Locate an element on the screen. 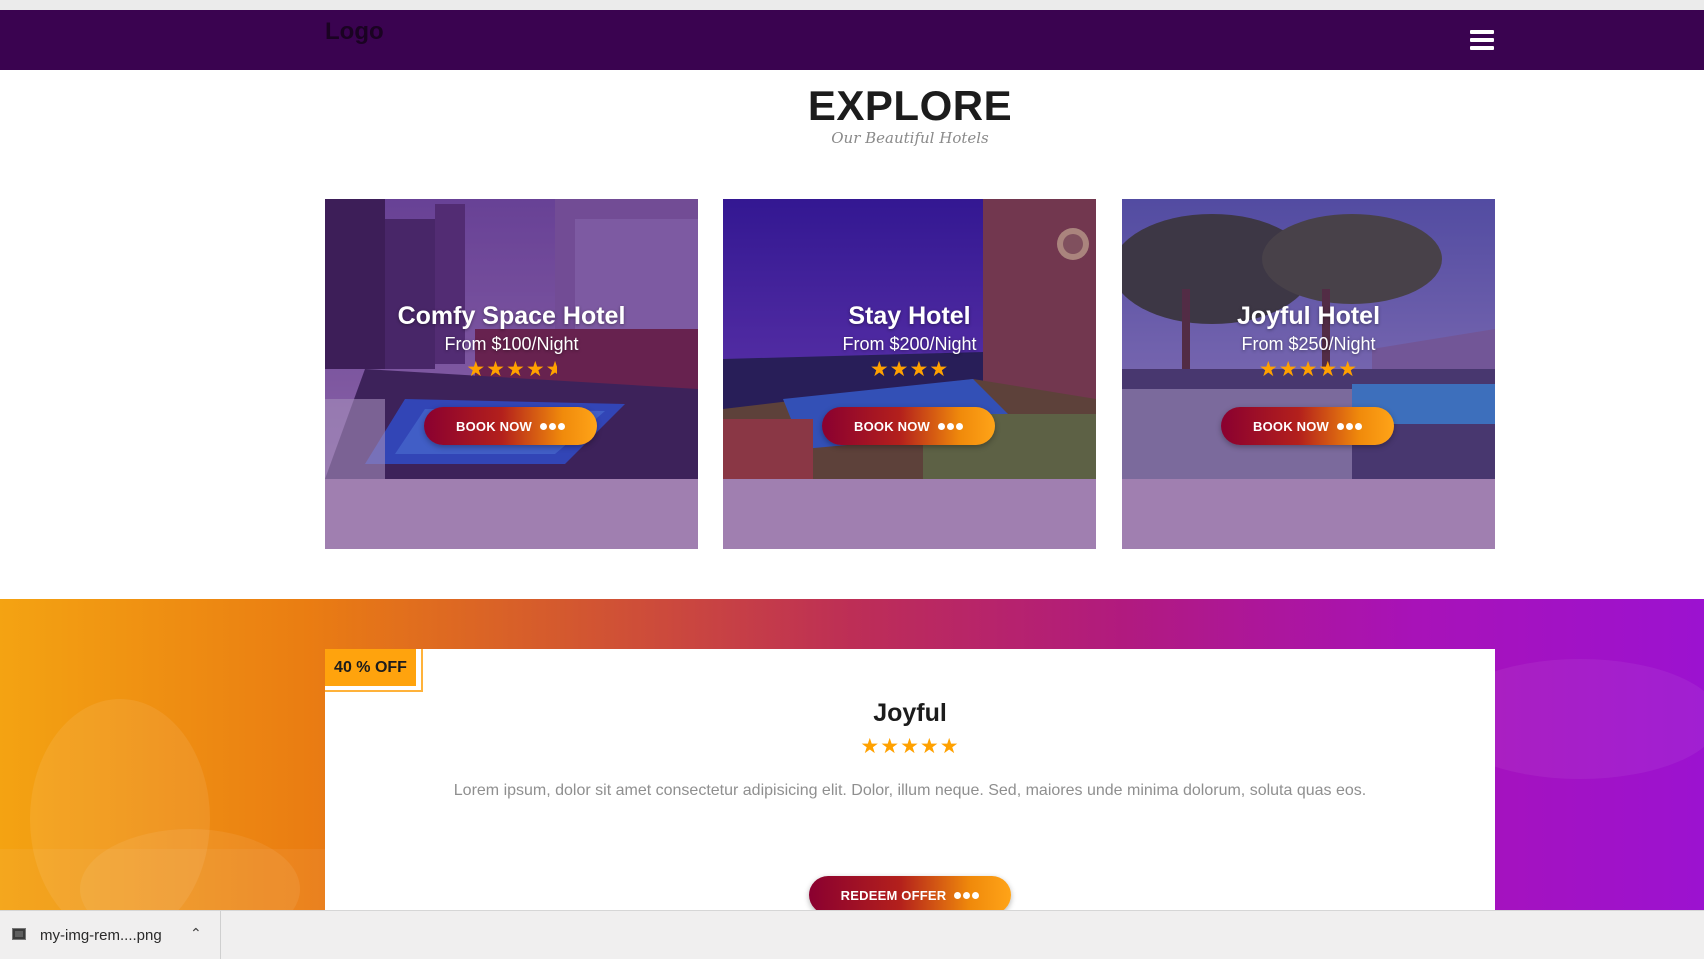  hotel-price: From $100/Night is located at coordinates (511, 344).